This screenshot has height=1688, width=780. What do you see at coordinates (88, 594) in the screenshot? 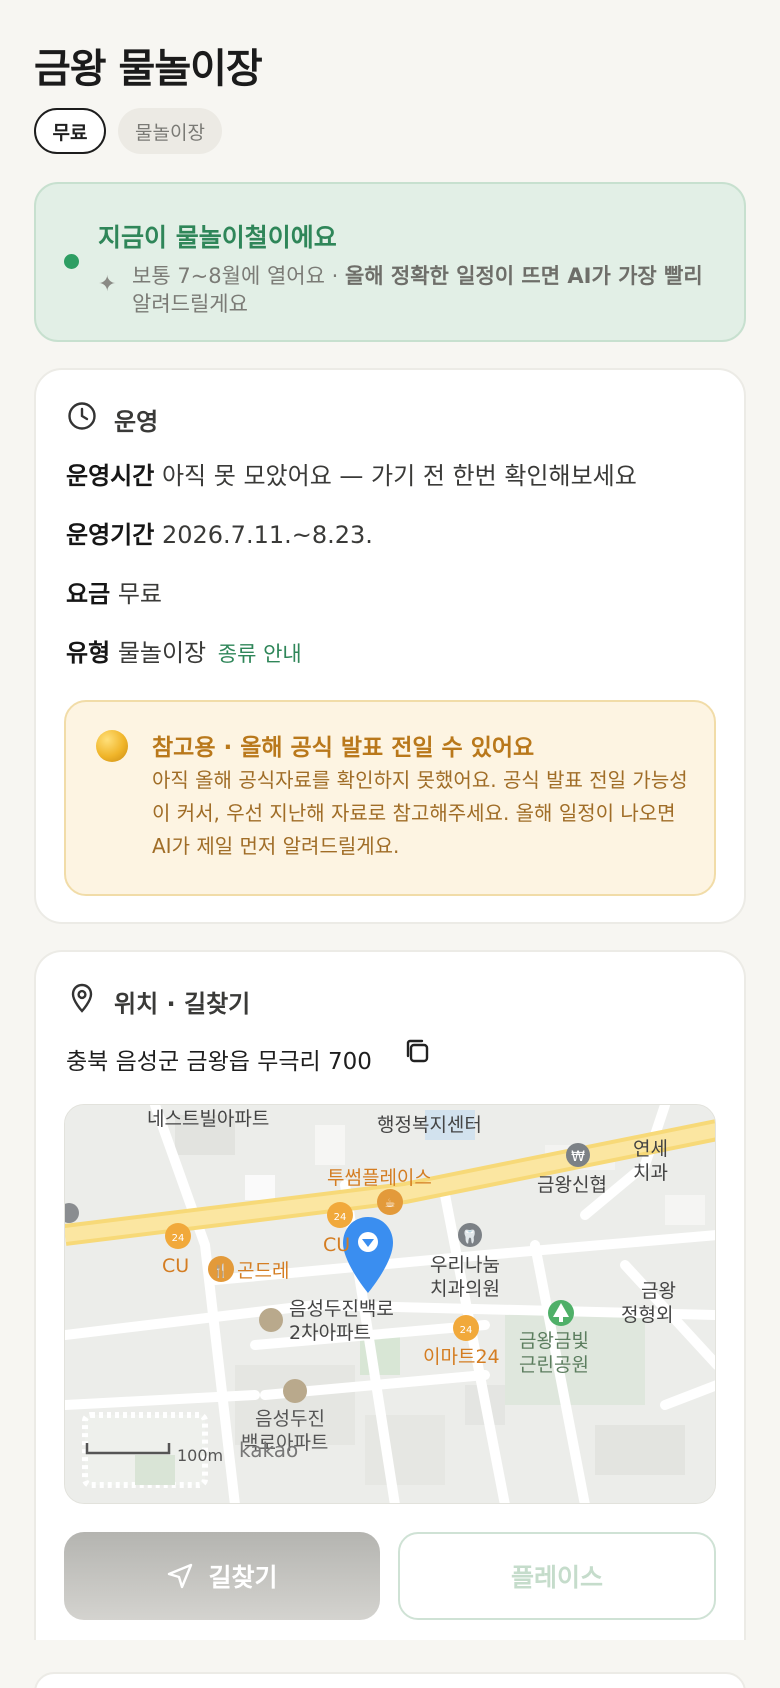
I see `fee-key: 요금` at bounding box center [88, 594].